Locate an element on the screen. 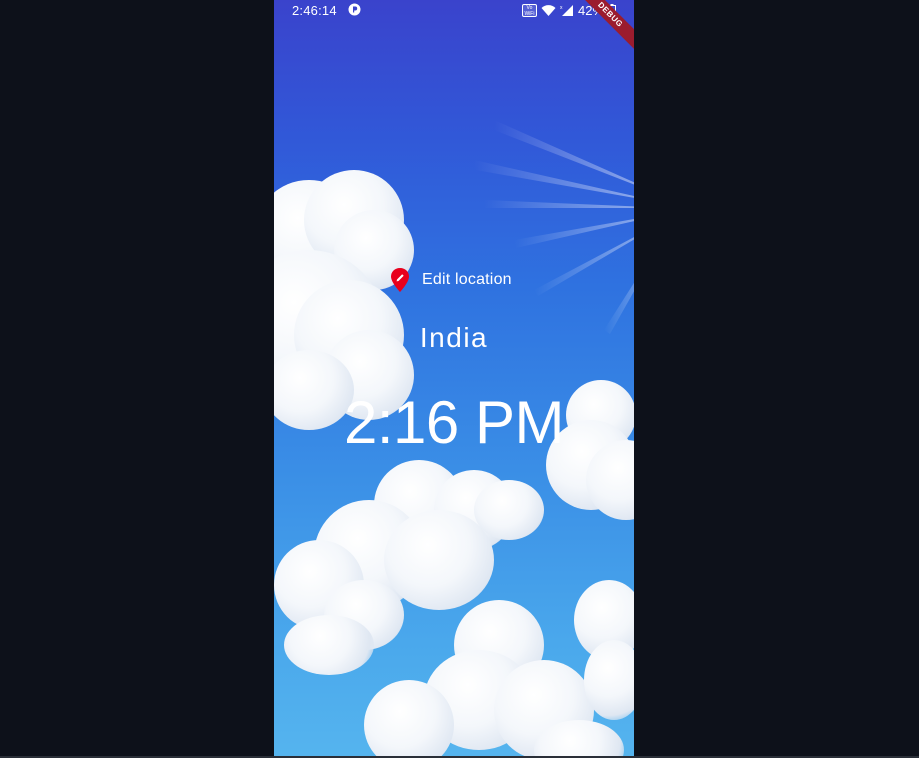  svg-text: x is located at coordinates (561, 8).